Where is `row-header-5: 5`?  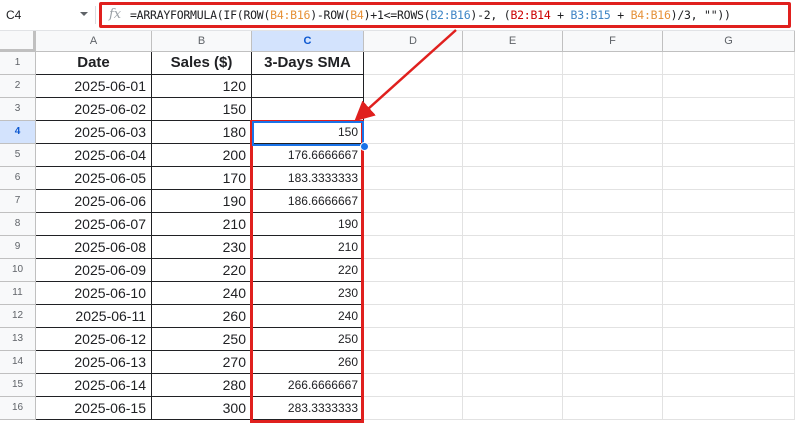
row-header-5: 5 is located at coordinates (18, 155).